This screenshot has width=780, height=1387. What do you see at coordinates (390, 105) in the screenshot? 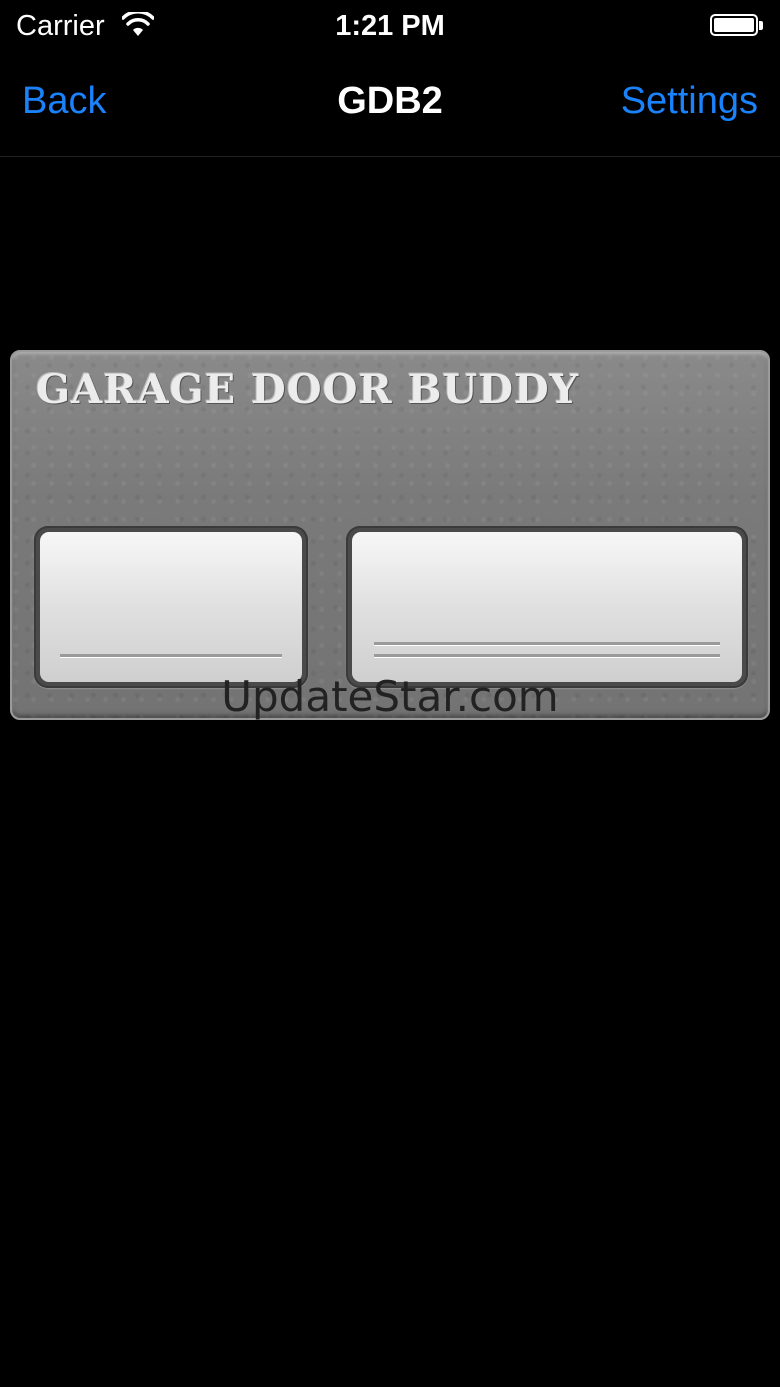
I see `navigation-bar: Back GDB2 Settings` at bounding box center [390, 105].